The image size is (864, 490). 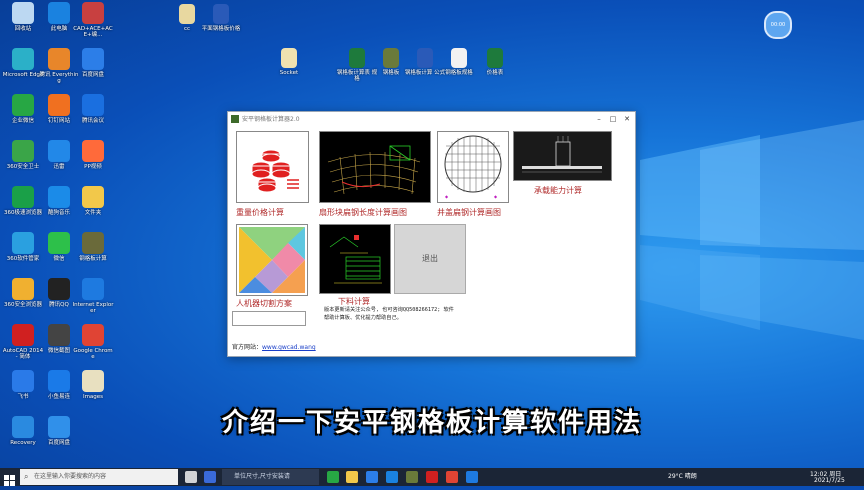 I want to click on desktop-file-icon: Socket, so click(x=289, y=62).